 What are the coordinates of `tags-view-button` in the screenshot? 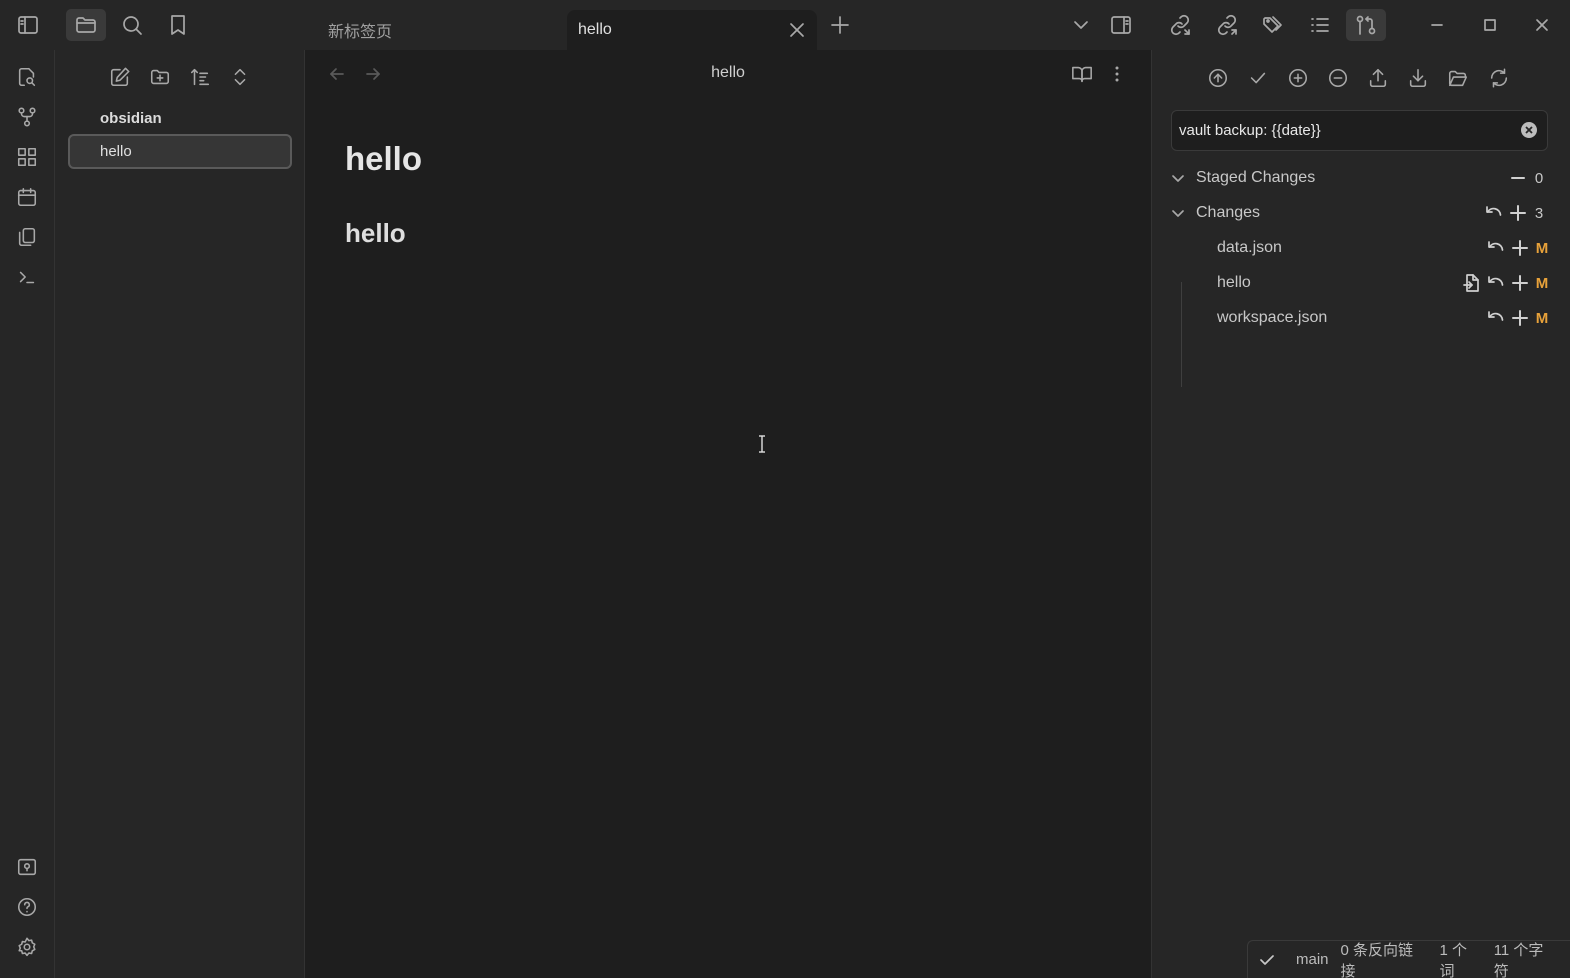 It's located at (1273, 25).